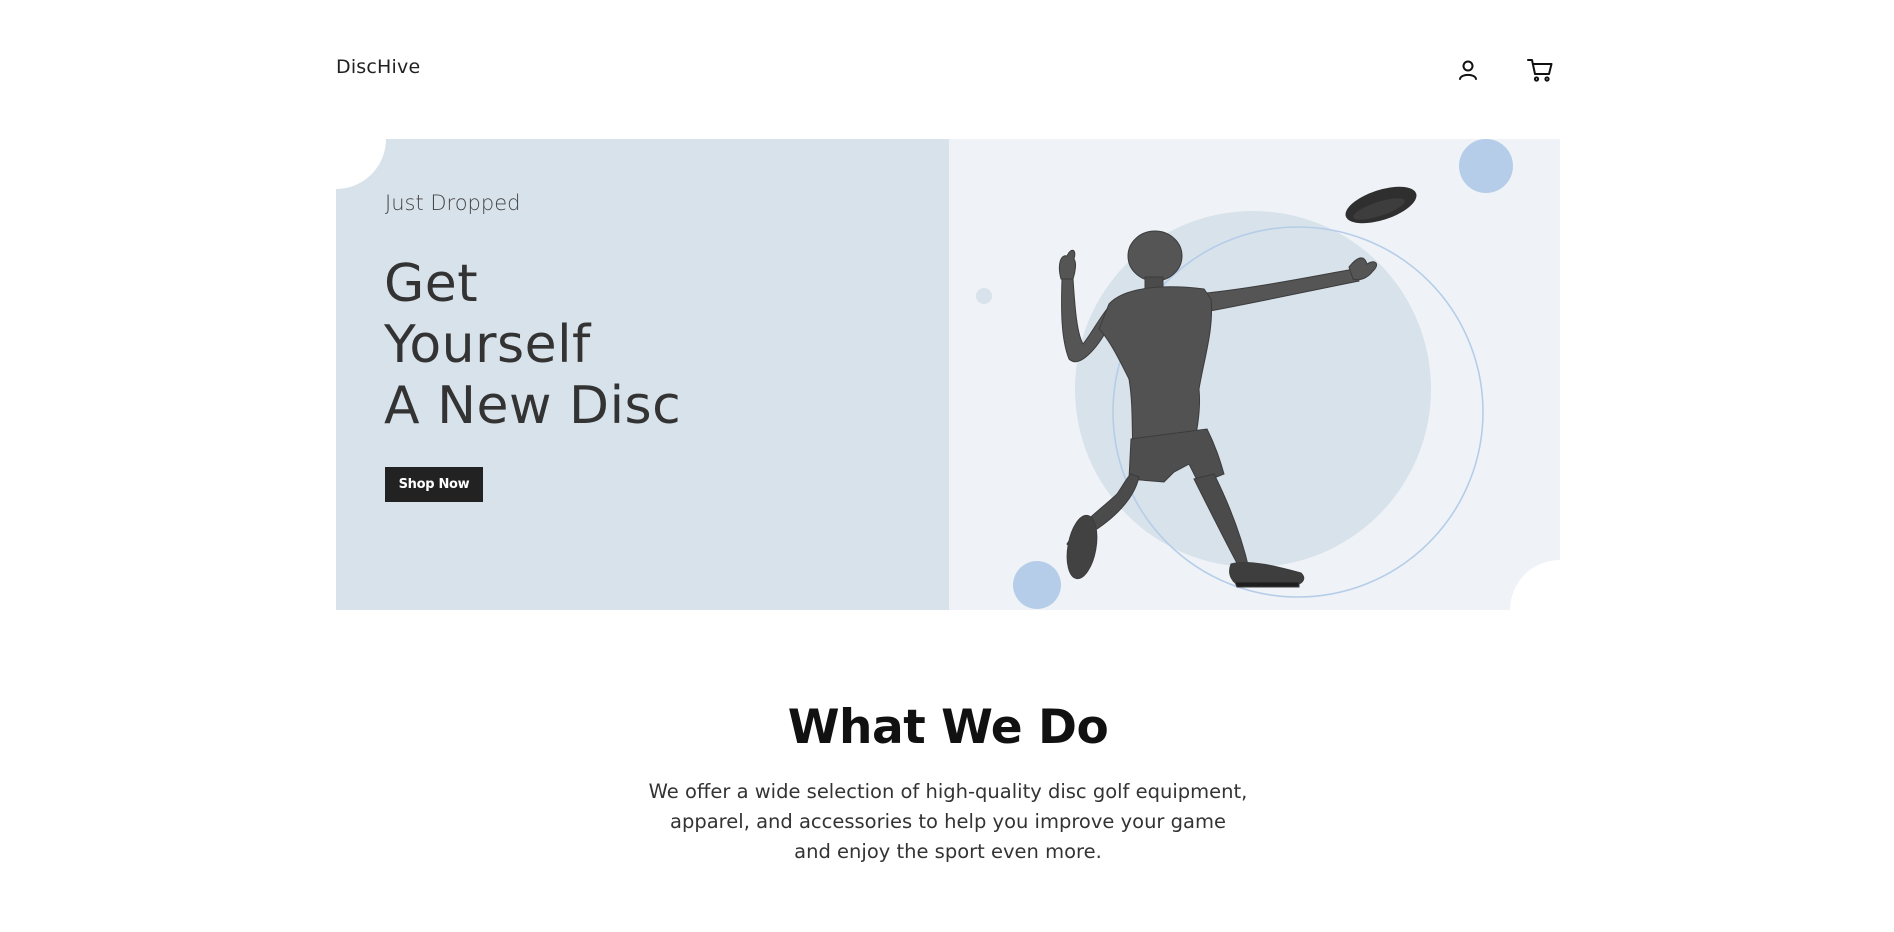 The width and height of the screenshot is (1894, 932). Describe the element at coordinates (948, 727) in the screenshot. I see `section-title: What We Do` at that location.